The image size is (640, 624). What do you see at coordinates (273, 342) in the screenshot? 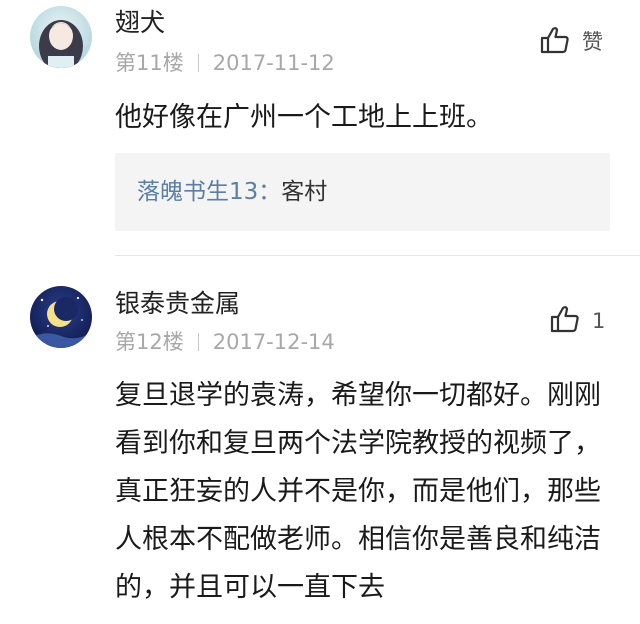
I see `comment-date: 2017-12-14` at bounding box center [273, 342].